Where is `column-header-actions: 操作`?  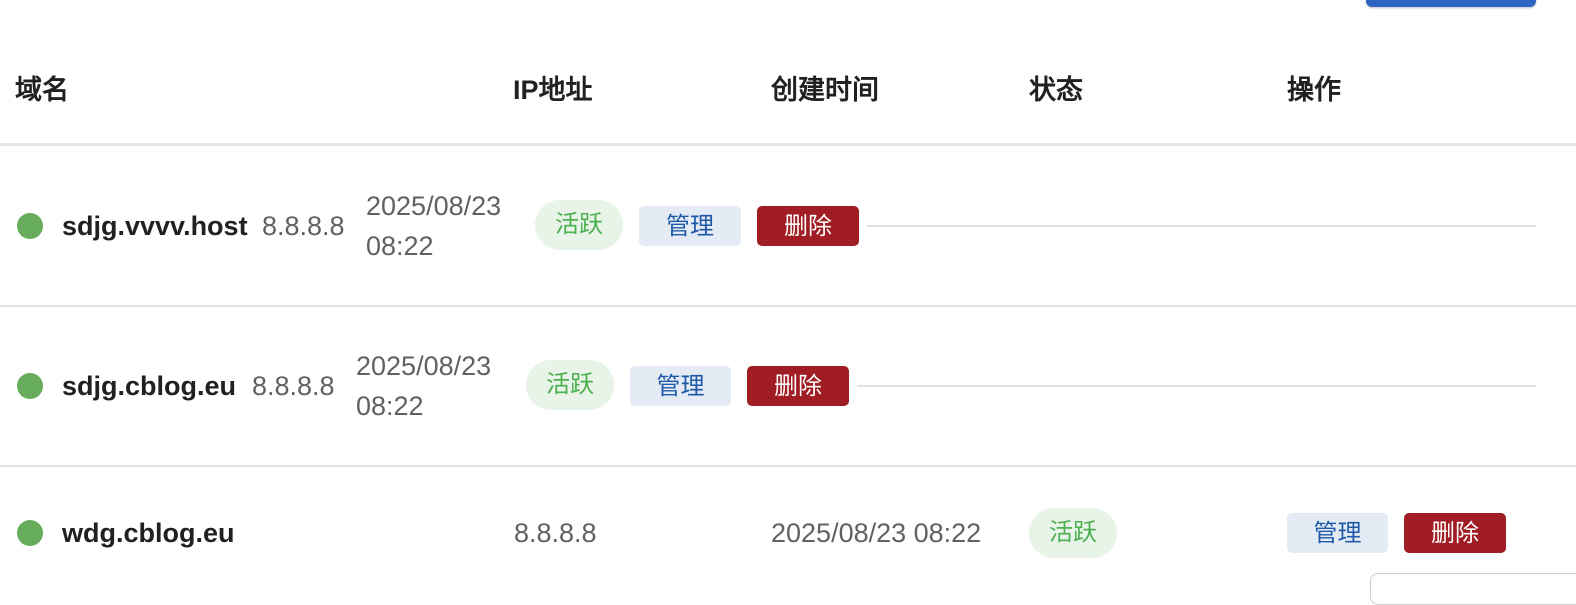
column-header-actions: 操作 is located at coordinates (1314, 90).